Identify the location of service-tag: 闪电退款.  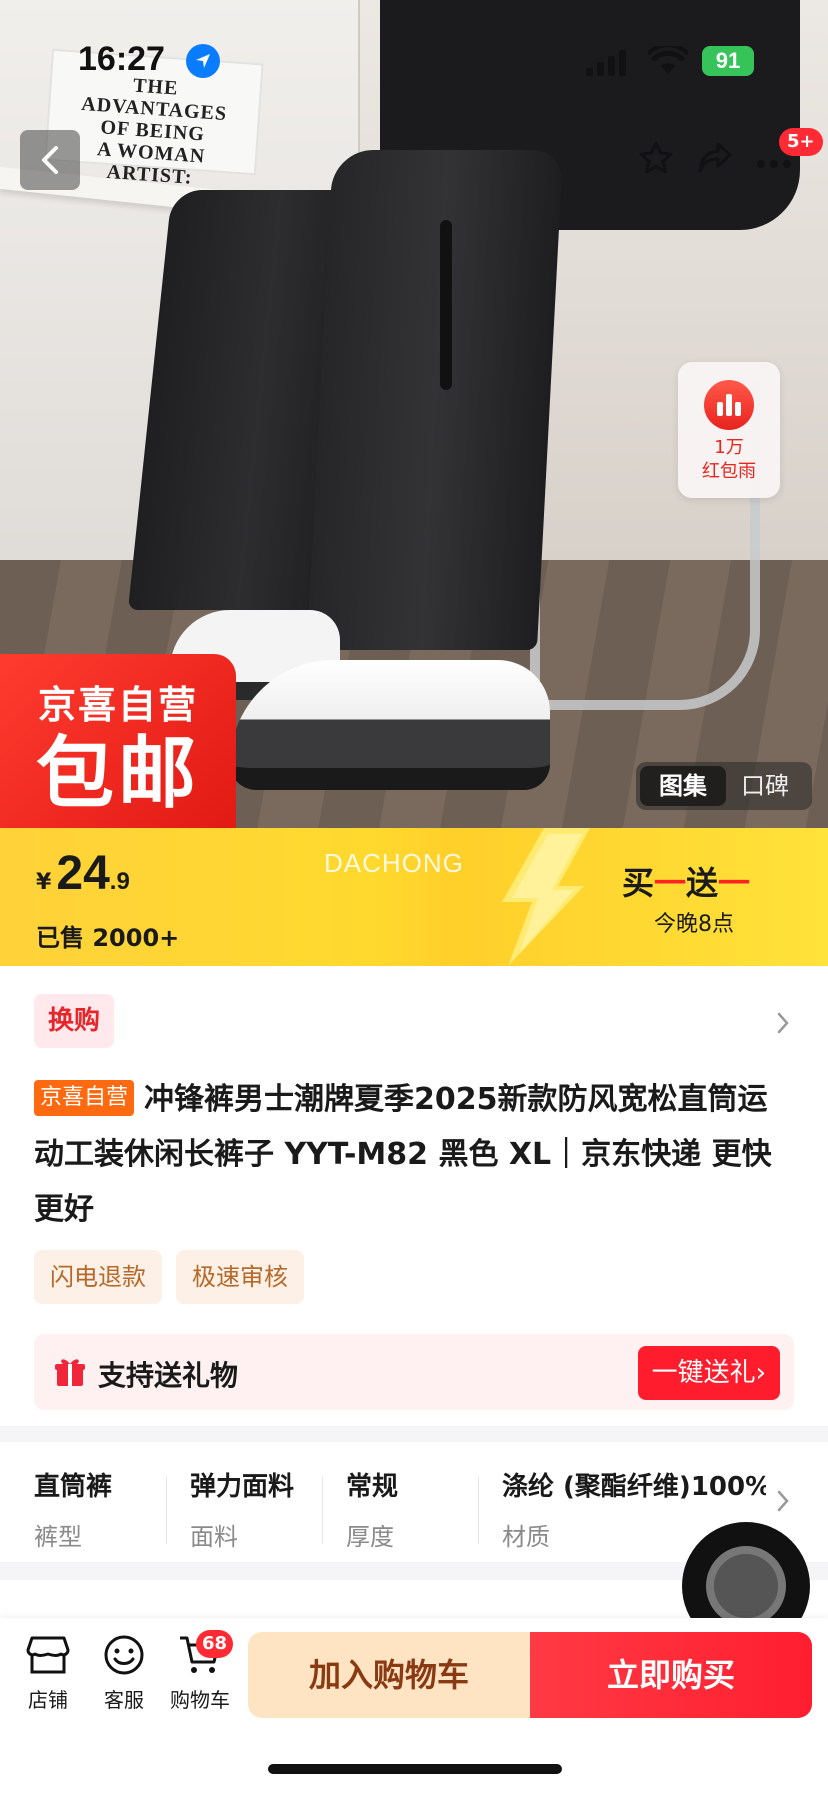
(98, 1277).